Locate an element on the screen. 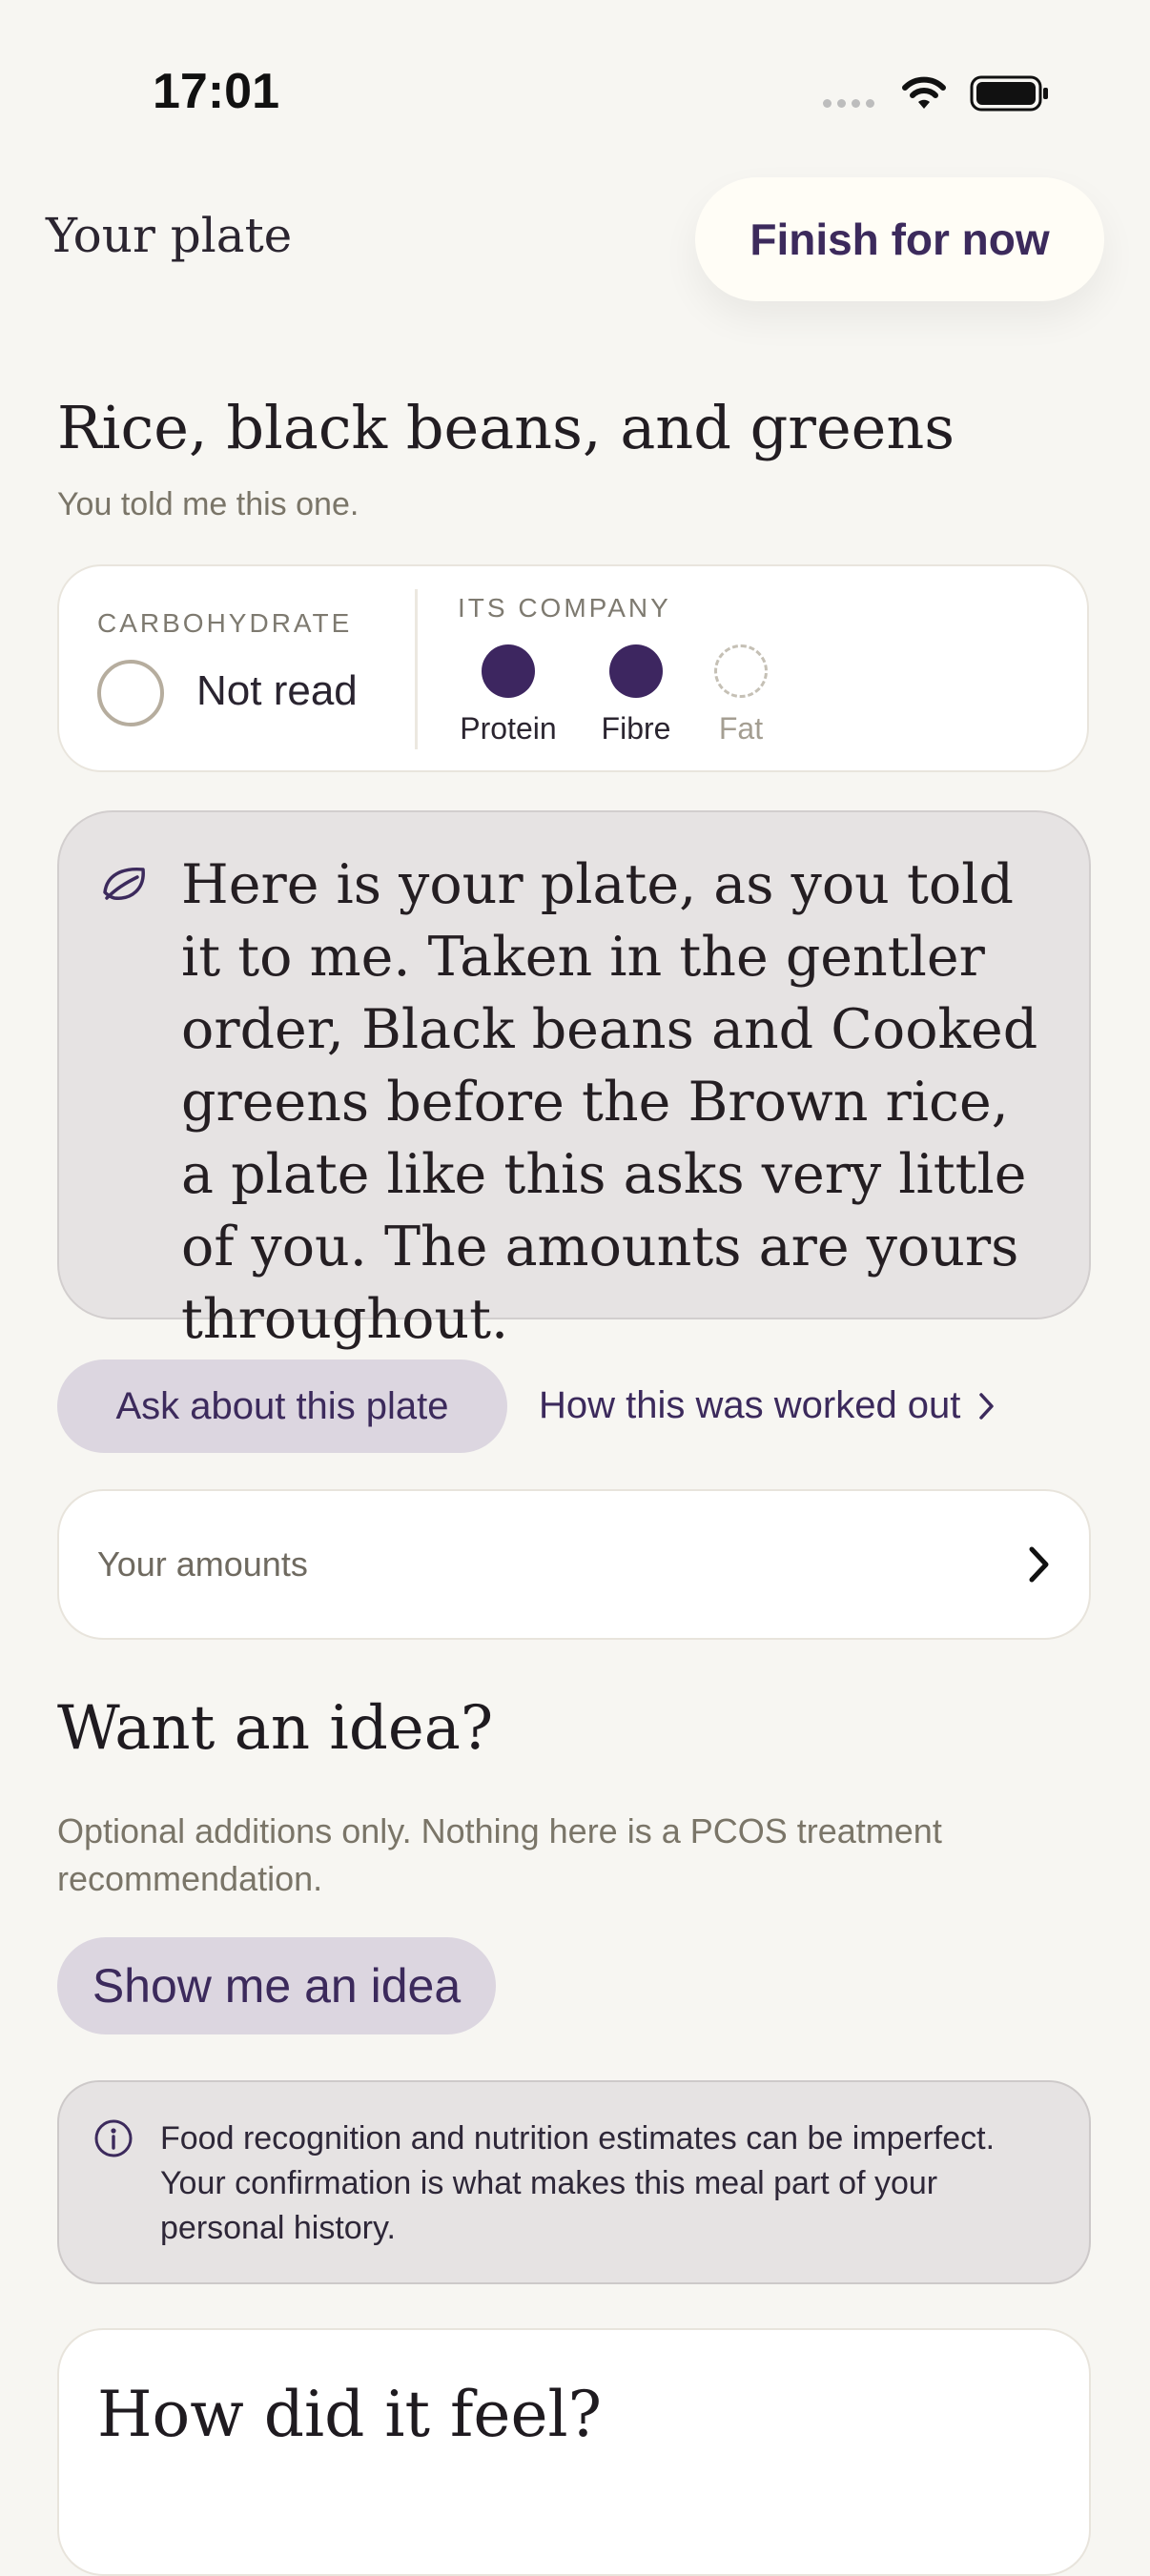 The image size is (1150, 2576). meal-title: Rice, black beans, and greens is located at coordinates (506, 427).